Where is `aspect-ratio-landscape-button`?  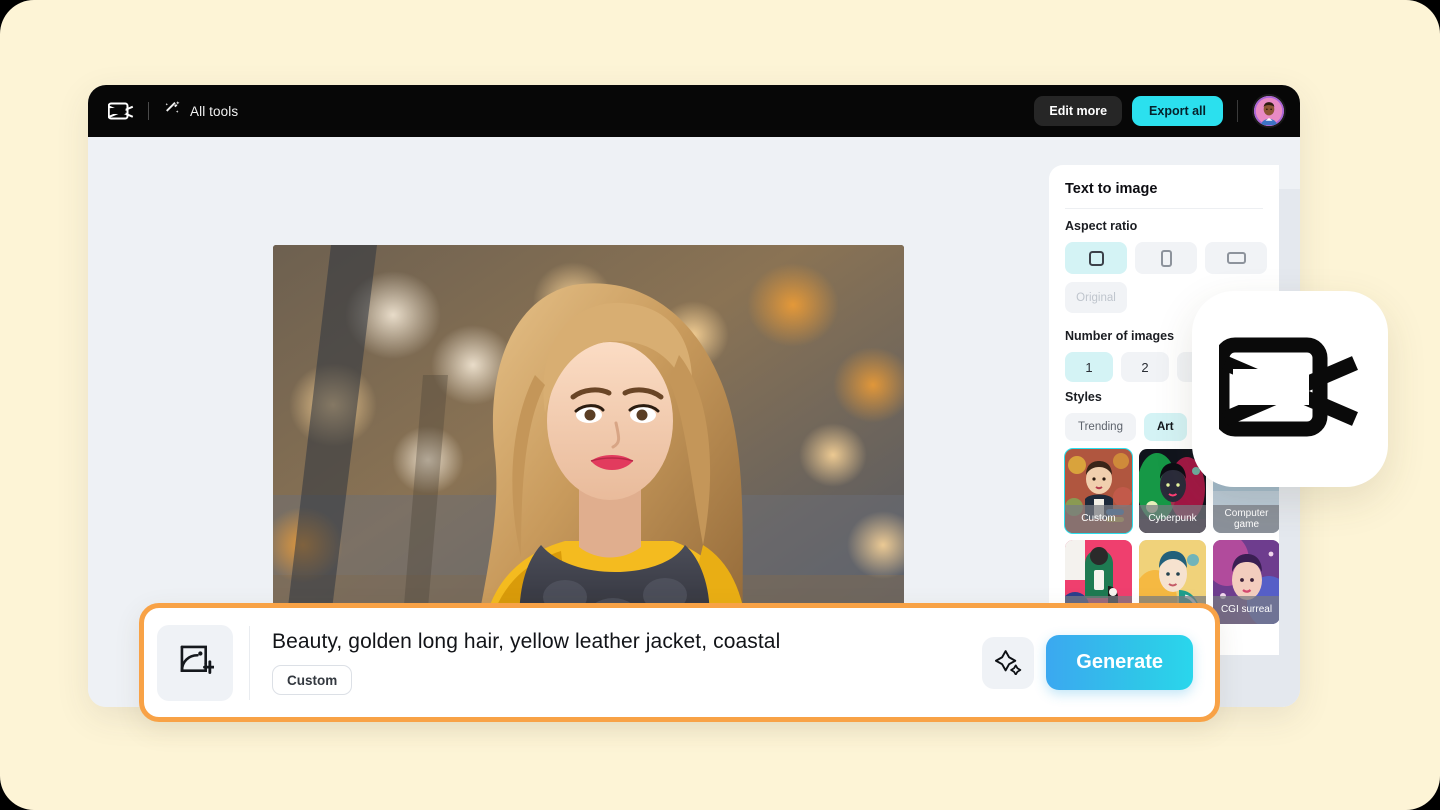 aspect-ratio-landscape-button is located at coordinates (1236, 258).